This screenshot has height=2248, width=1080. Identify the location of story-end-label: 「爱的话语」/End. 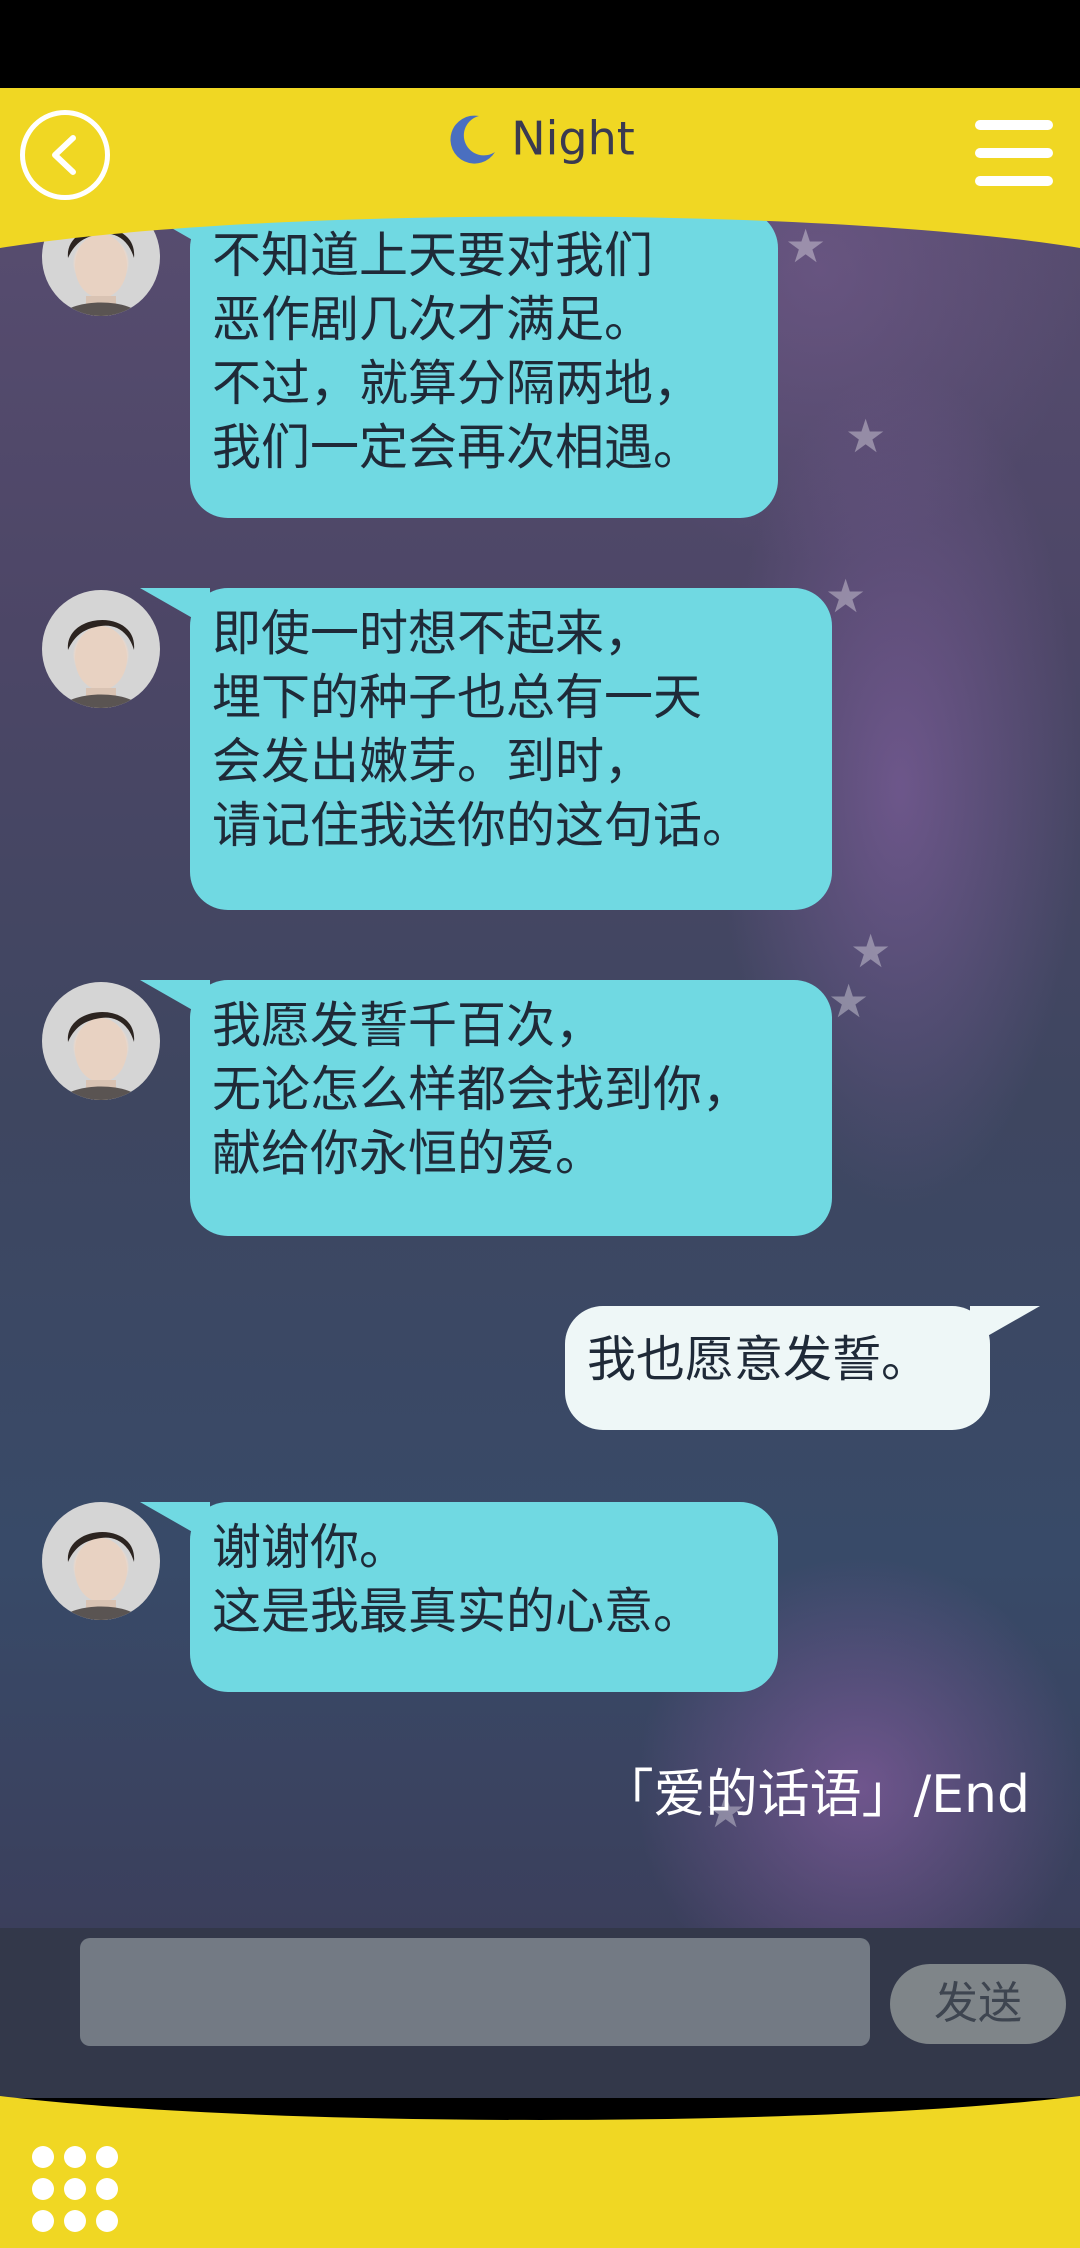
(815, 1795).